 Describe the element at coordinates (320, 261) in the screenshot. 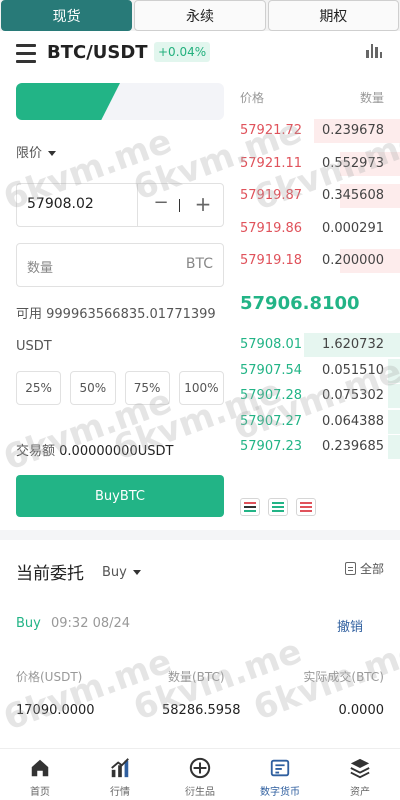

I see `ask-row: 57919.18 0.200000` at that location.